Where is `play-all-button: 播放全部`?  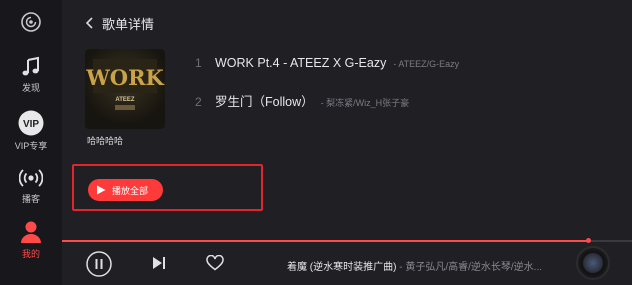
play-all-button: 播放全部 is located at coordinates (125, 190).